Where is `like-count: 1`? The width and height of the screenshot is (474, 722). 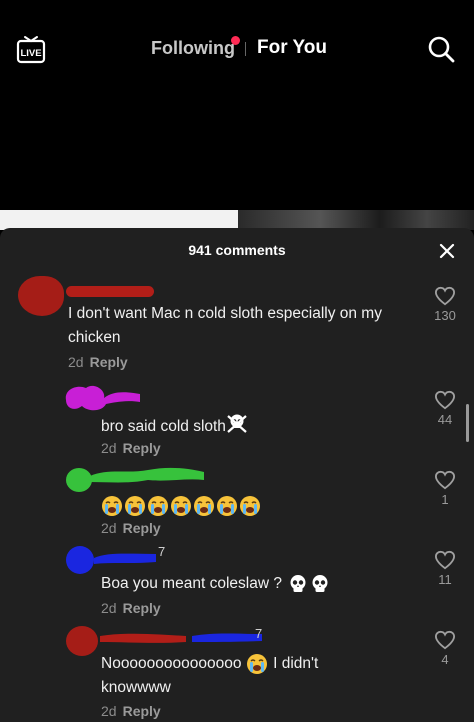 like-count: 1 is located at coordinates (445, 499).